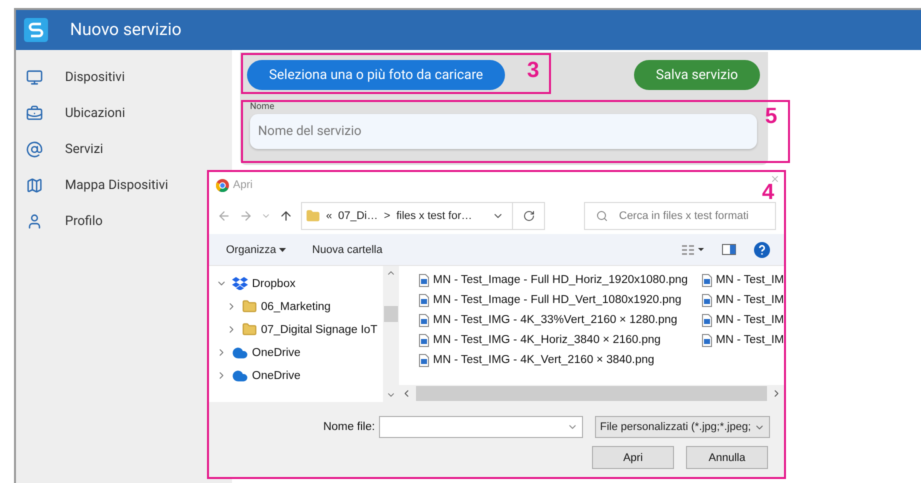  Describe the element at coordinates (286, 216) in the screenshot. I see `up-arrow-icon` at that location.